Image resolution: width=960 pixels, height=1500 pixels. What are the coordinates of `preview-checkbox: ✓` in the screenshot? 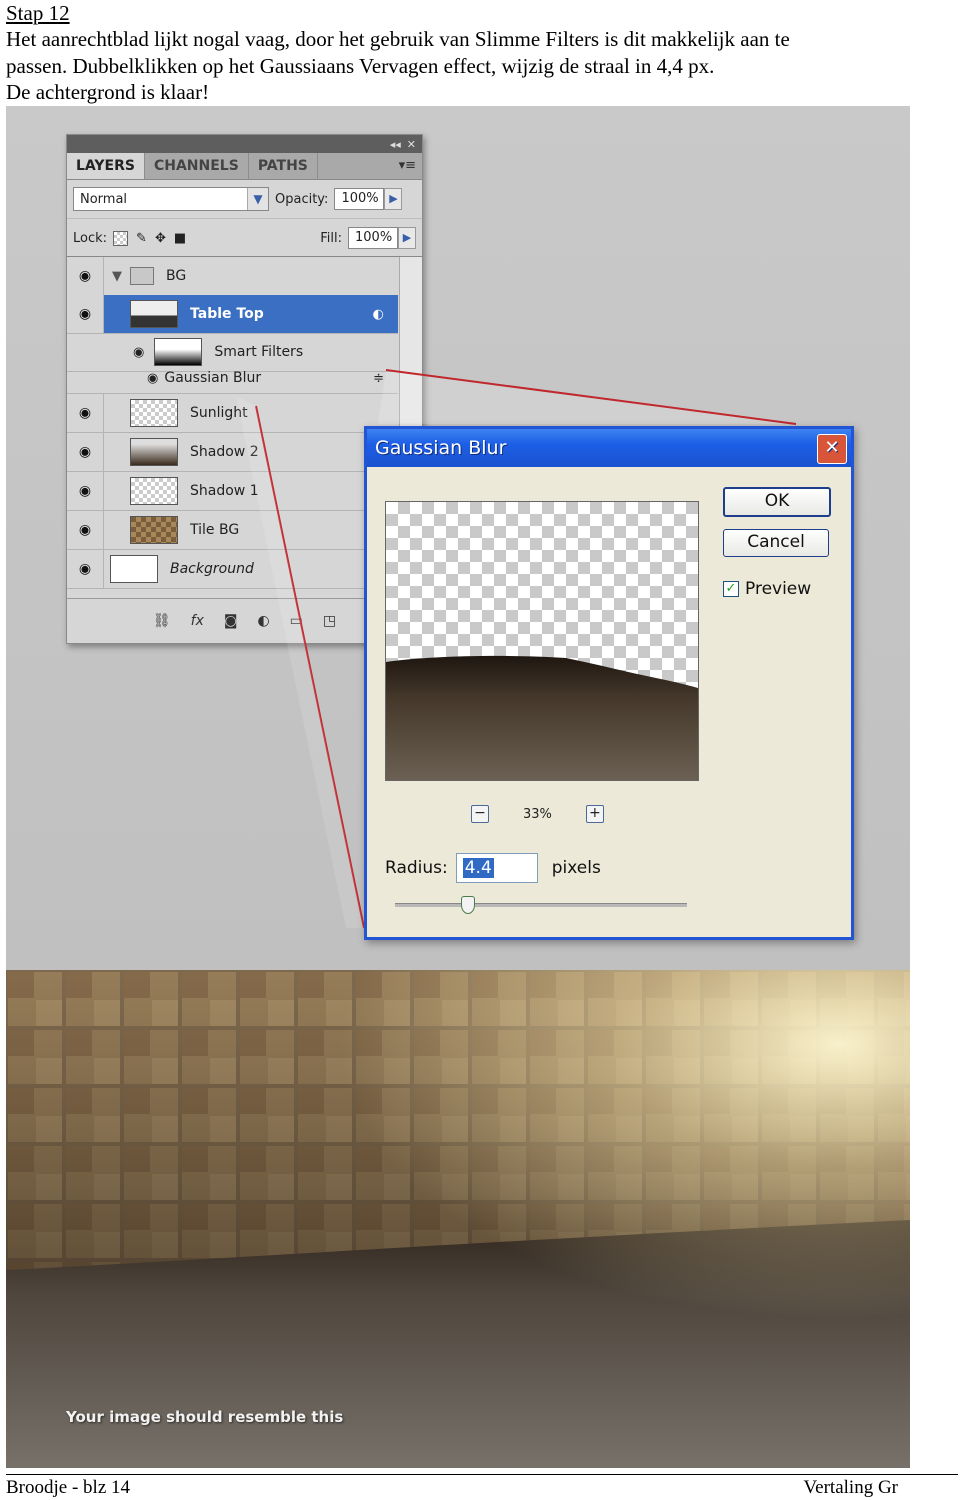 It's located at (731, 589).